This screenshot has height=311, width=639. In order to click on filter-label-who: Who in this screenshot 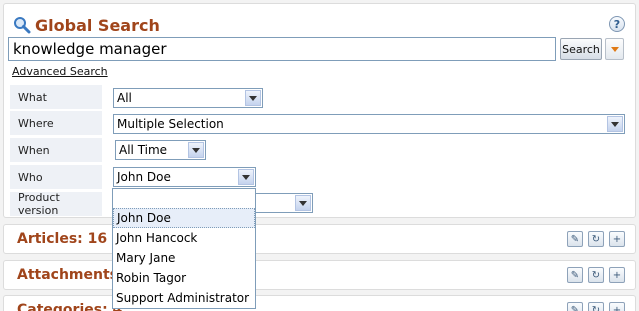, I will do `click(56, 177)`.